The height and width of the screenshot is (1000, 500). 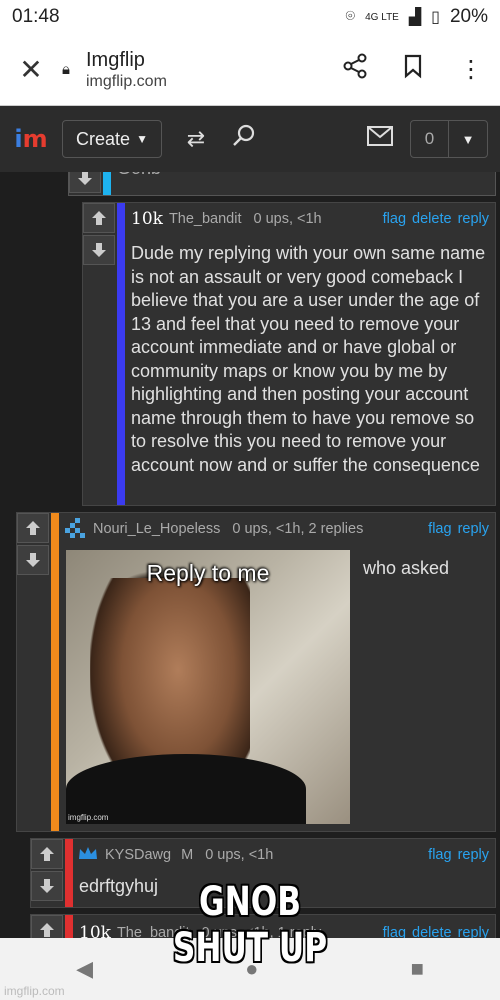 I want to click on chevron-down-icon: ▼, so click(x=468, y=139).